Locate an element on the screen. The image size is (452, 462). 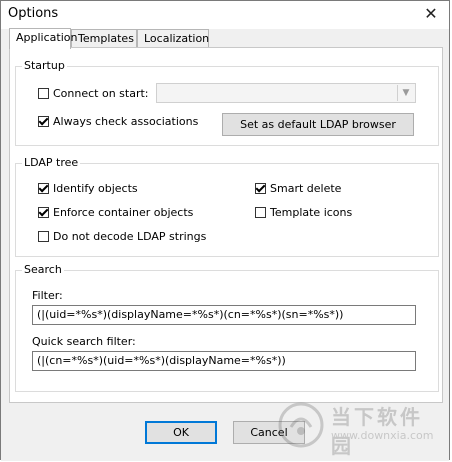
template-icons-checkbox: Template icons is located at coordinates (303, 212).